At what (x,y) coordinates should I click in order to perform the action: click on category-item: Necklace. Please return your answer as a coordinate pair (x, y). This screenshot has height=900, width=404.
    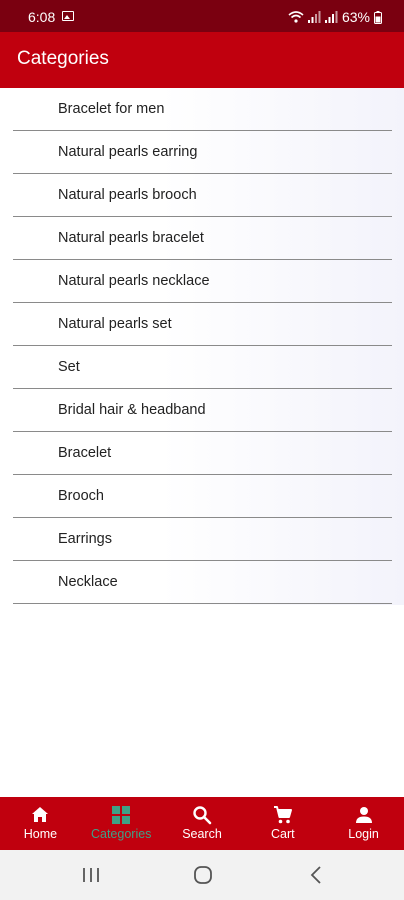
    Looking at the image, I should click on (202, 582).